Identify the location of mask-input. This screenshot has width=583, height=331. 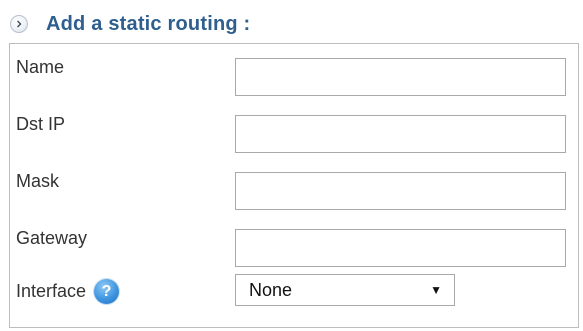
(400, 191).